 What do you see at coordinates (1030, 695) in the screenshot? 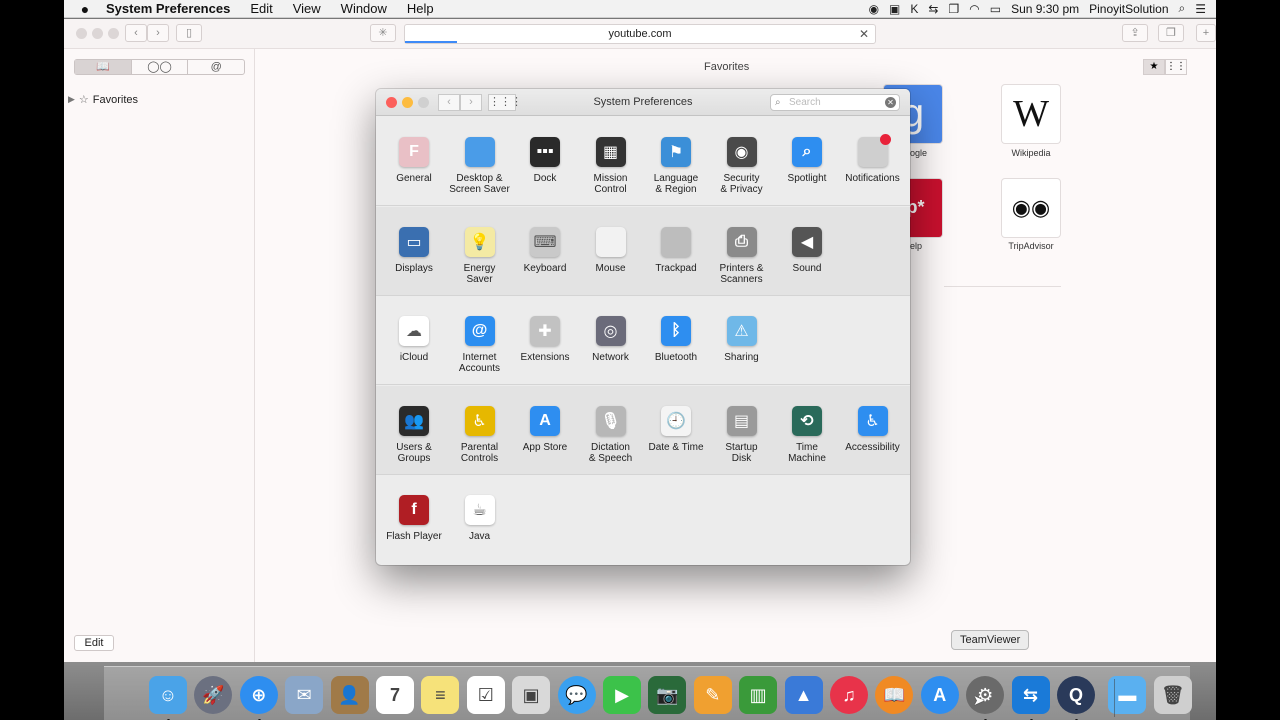
I see `teamviewer-icon: ⇆` at bounding box center [1030, 695].